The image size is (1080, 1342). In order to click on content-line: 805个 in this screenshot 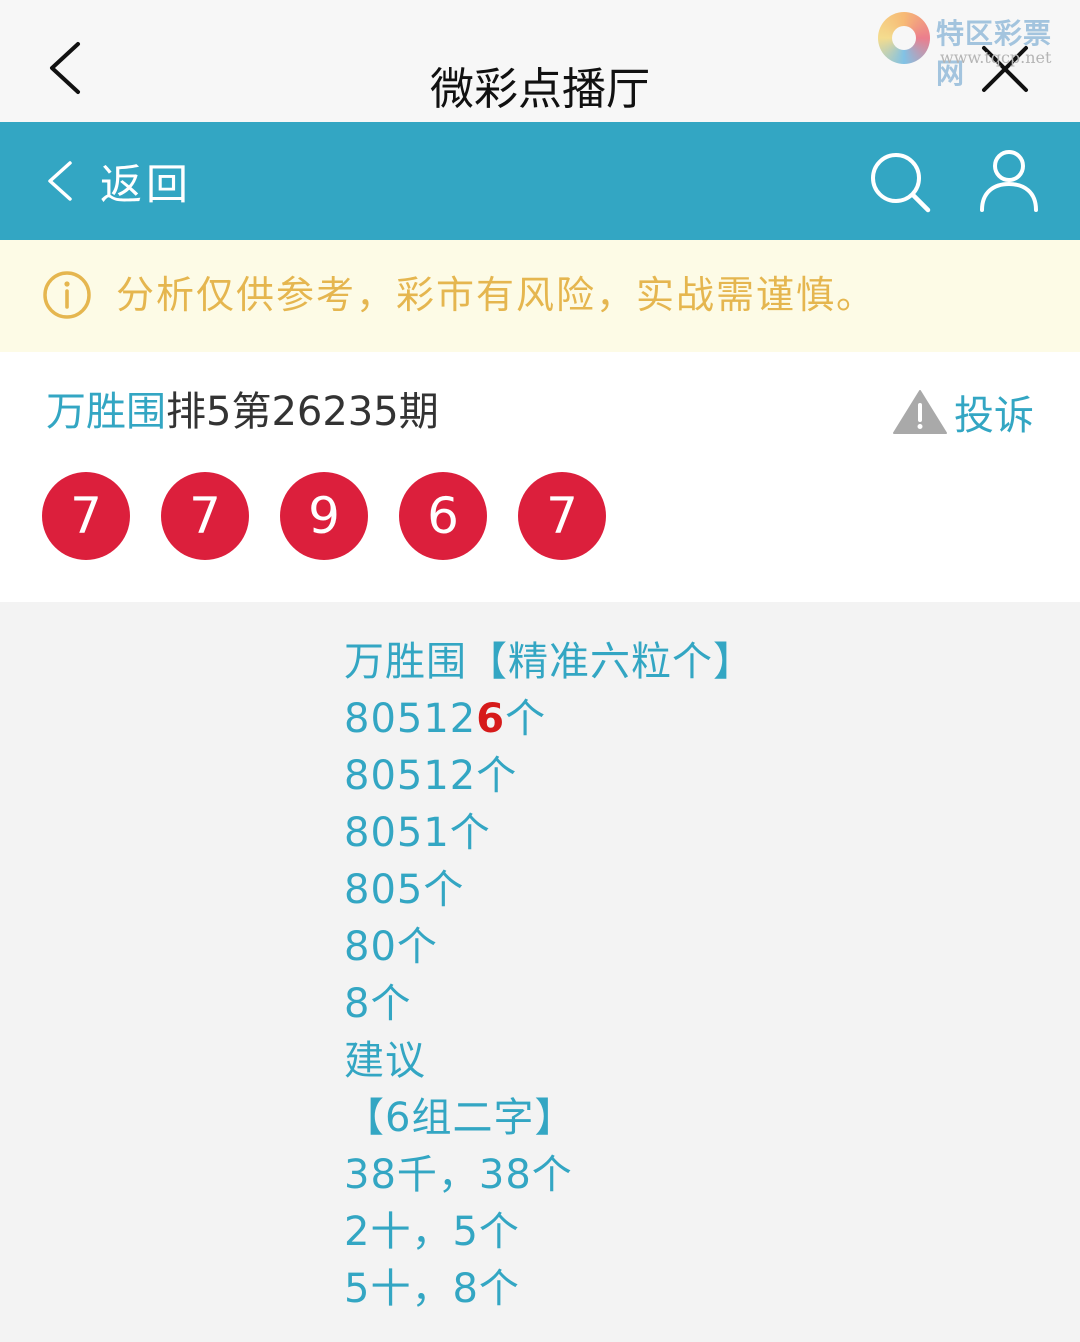, I will do `click(404, 890)`.